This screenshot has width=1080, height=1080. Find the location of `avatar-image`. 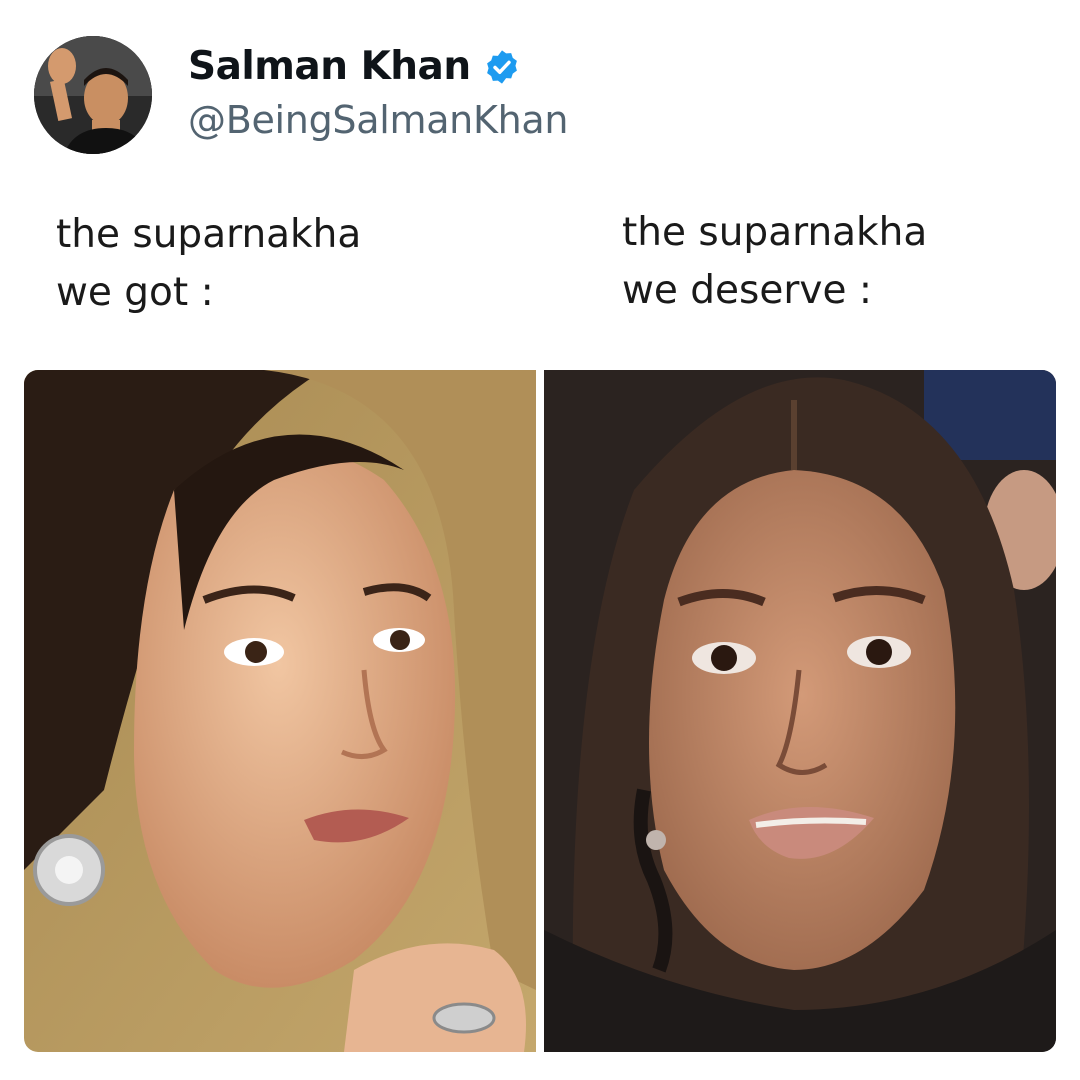

avatar-image is located at coordinates (93, 95).